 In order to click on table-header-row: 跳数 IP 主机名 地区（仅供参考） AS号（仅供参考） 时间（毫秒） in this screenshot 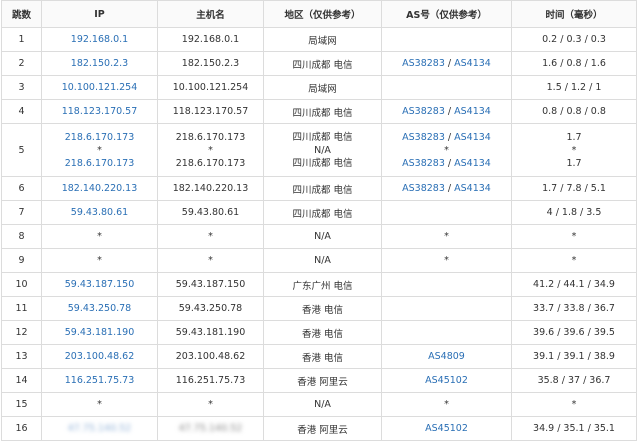, I will do `click(319, 14)`.